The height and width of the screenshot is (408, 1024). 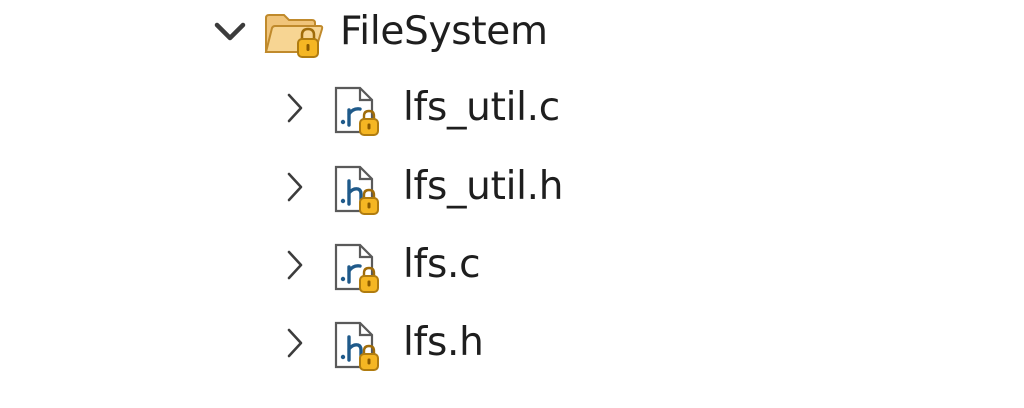 I want to click on tree-item-label: lfs.c, so click(x=442, y=264).